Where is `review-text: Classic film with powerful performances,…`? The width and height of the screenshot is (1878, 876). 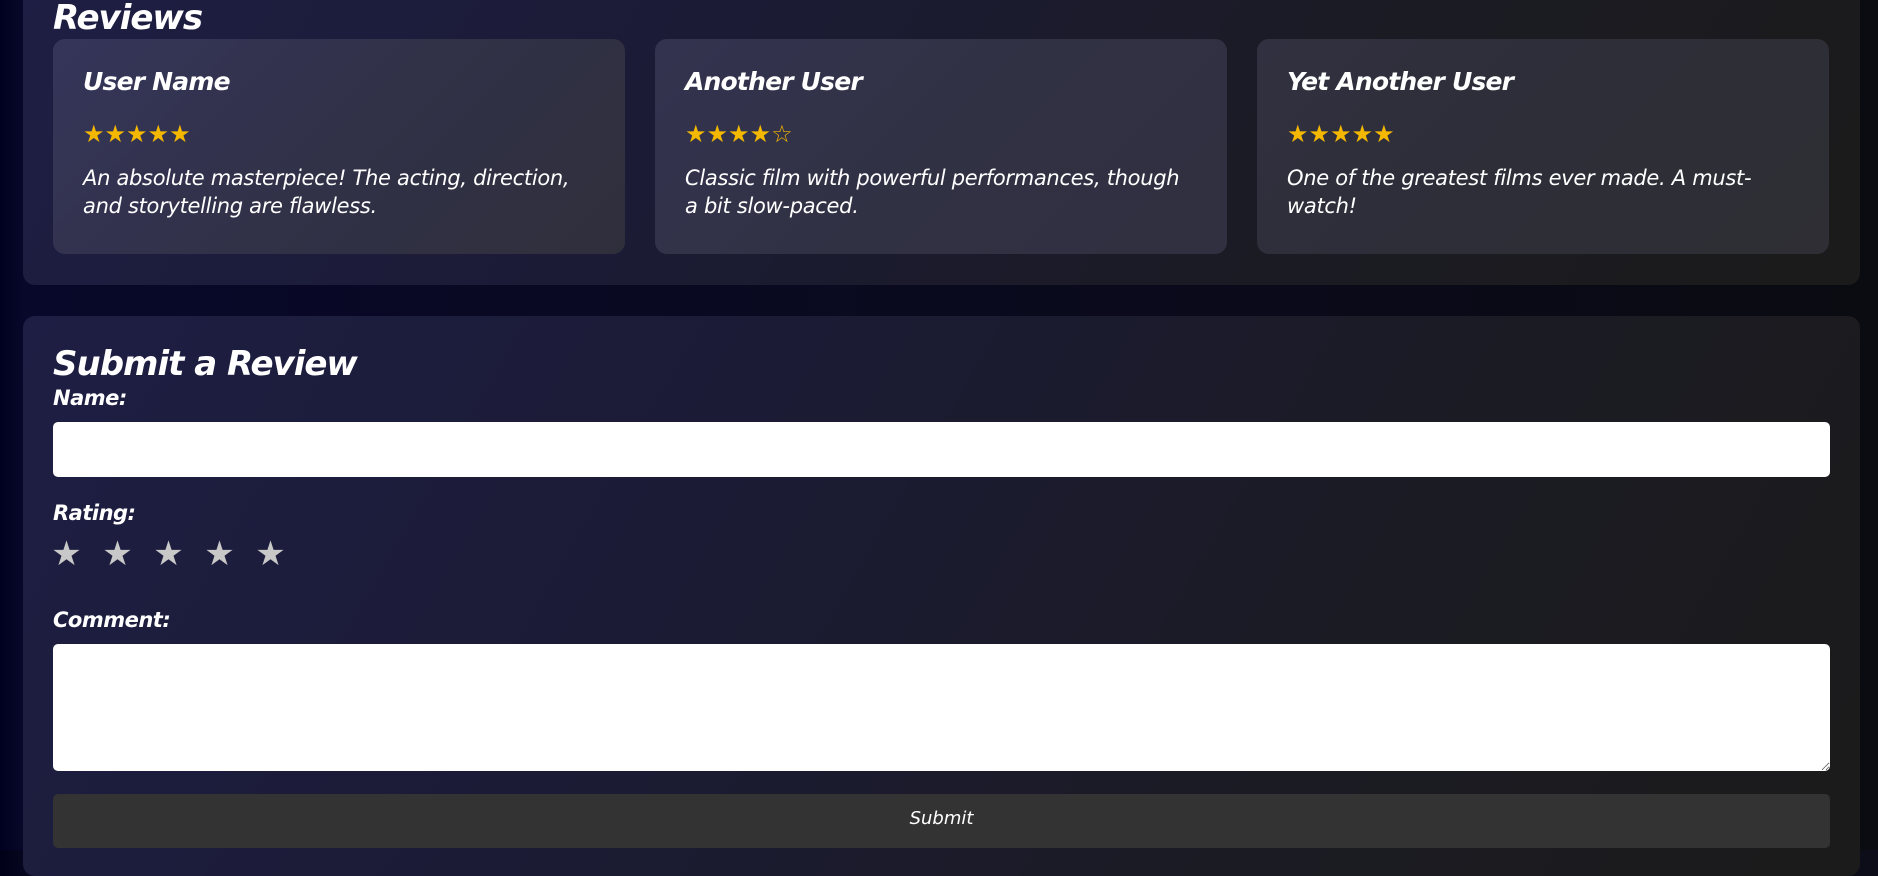 review-text: Classic film with powerful performances,… is located at coordinates (932, 192).